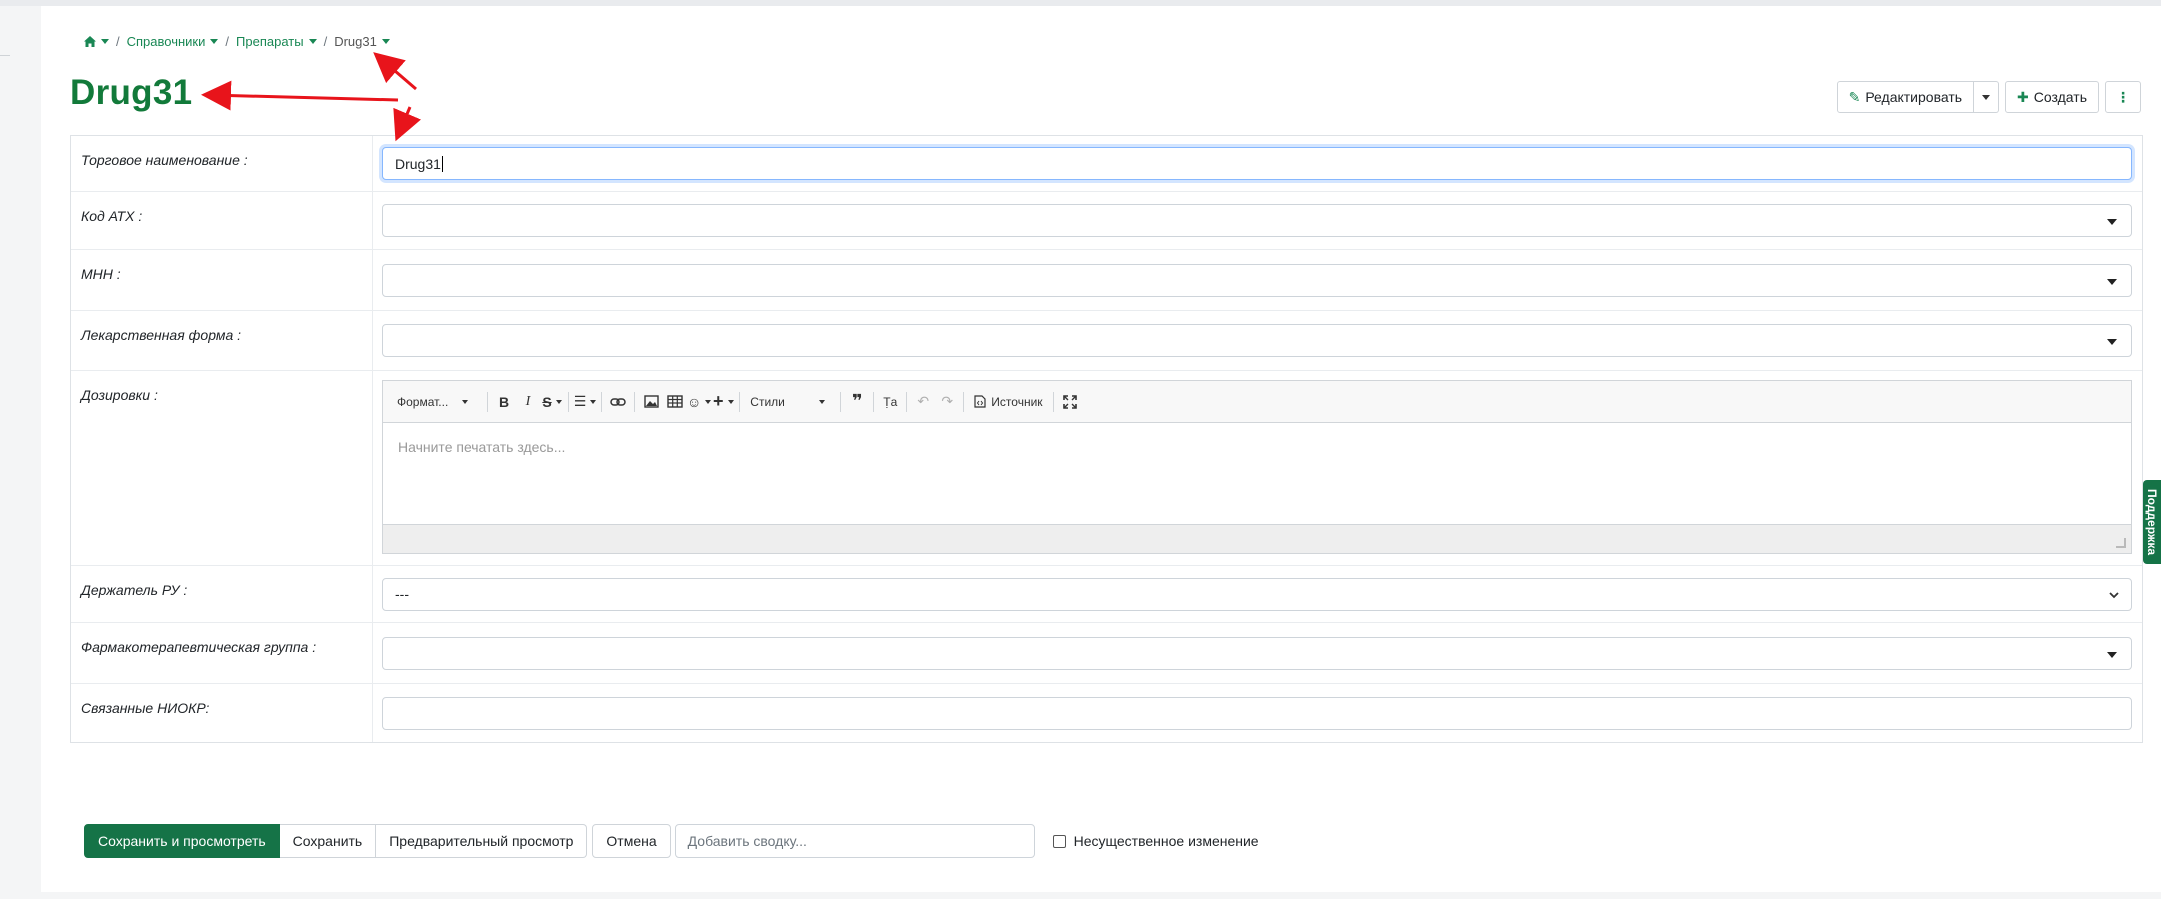 The image size is (2161, 899). Describe the element at coordinates (442, 163) in the screenshot. I see `text-cursor` at that location.